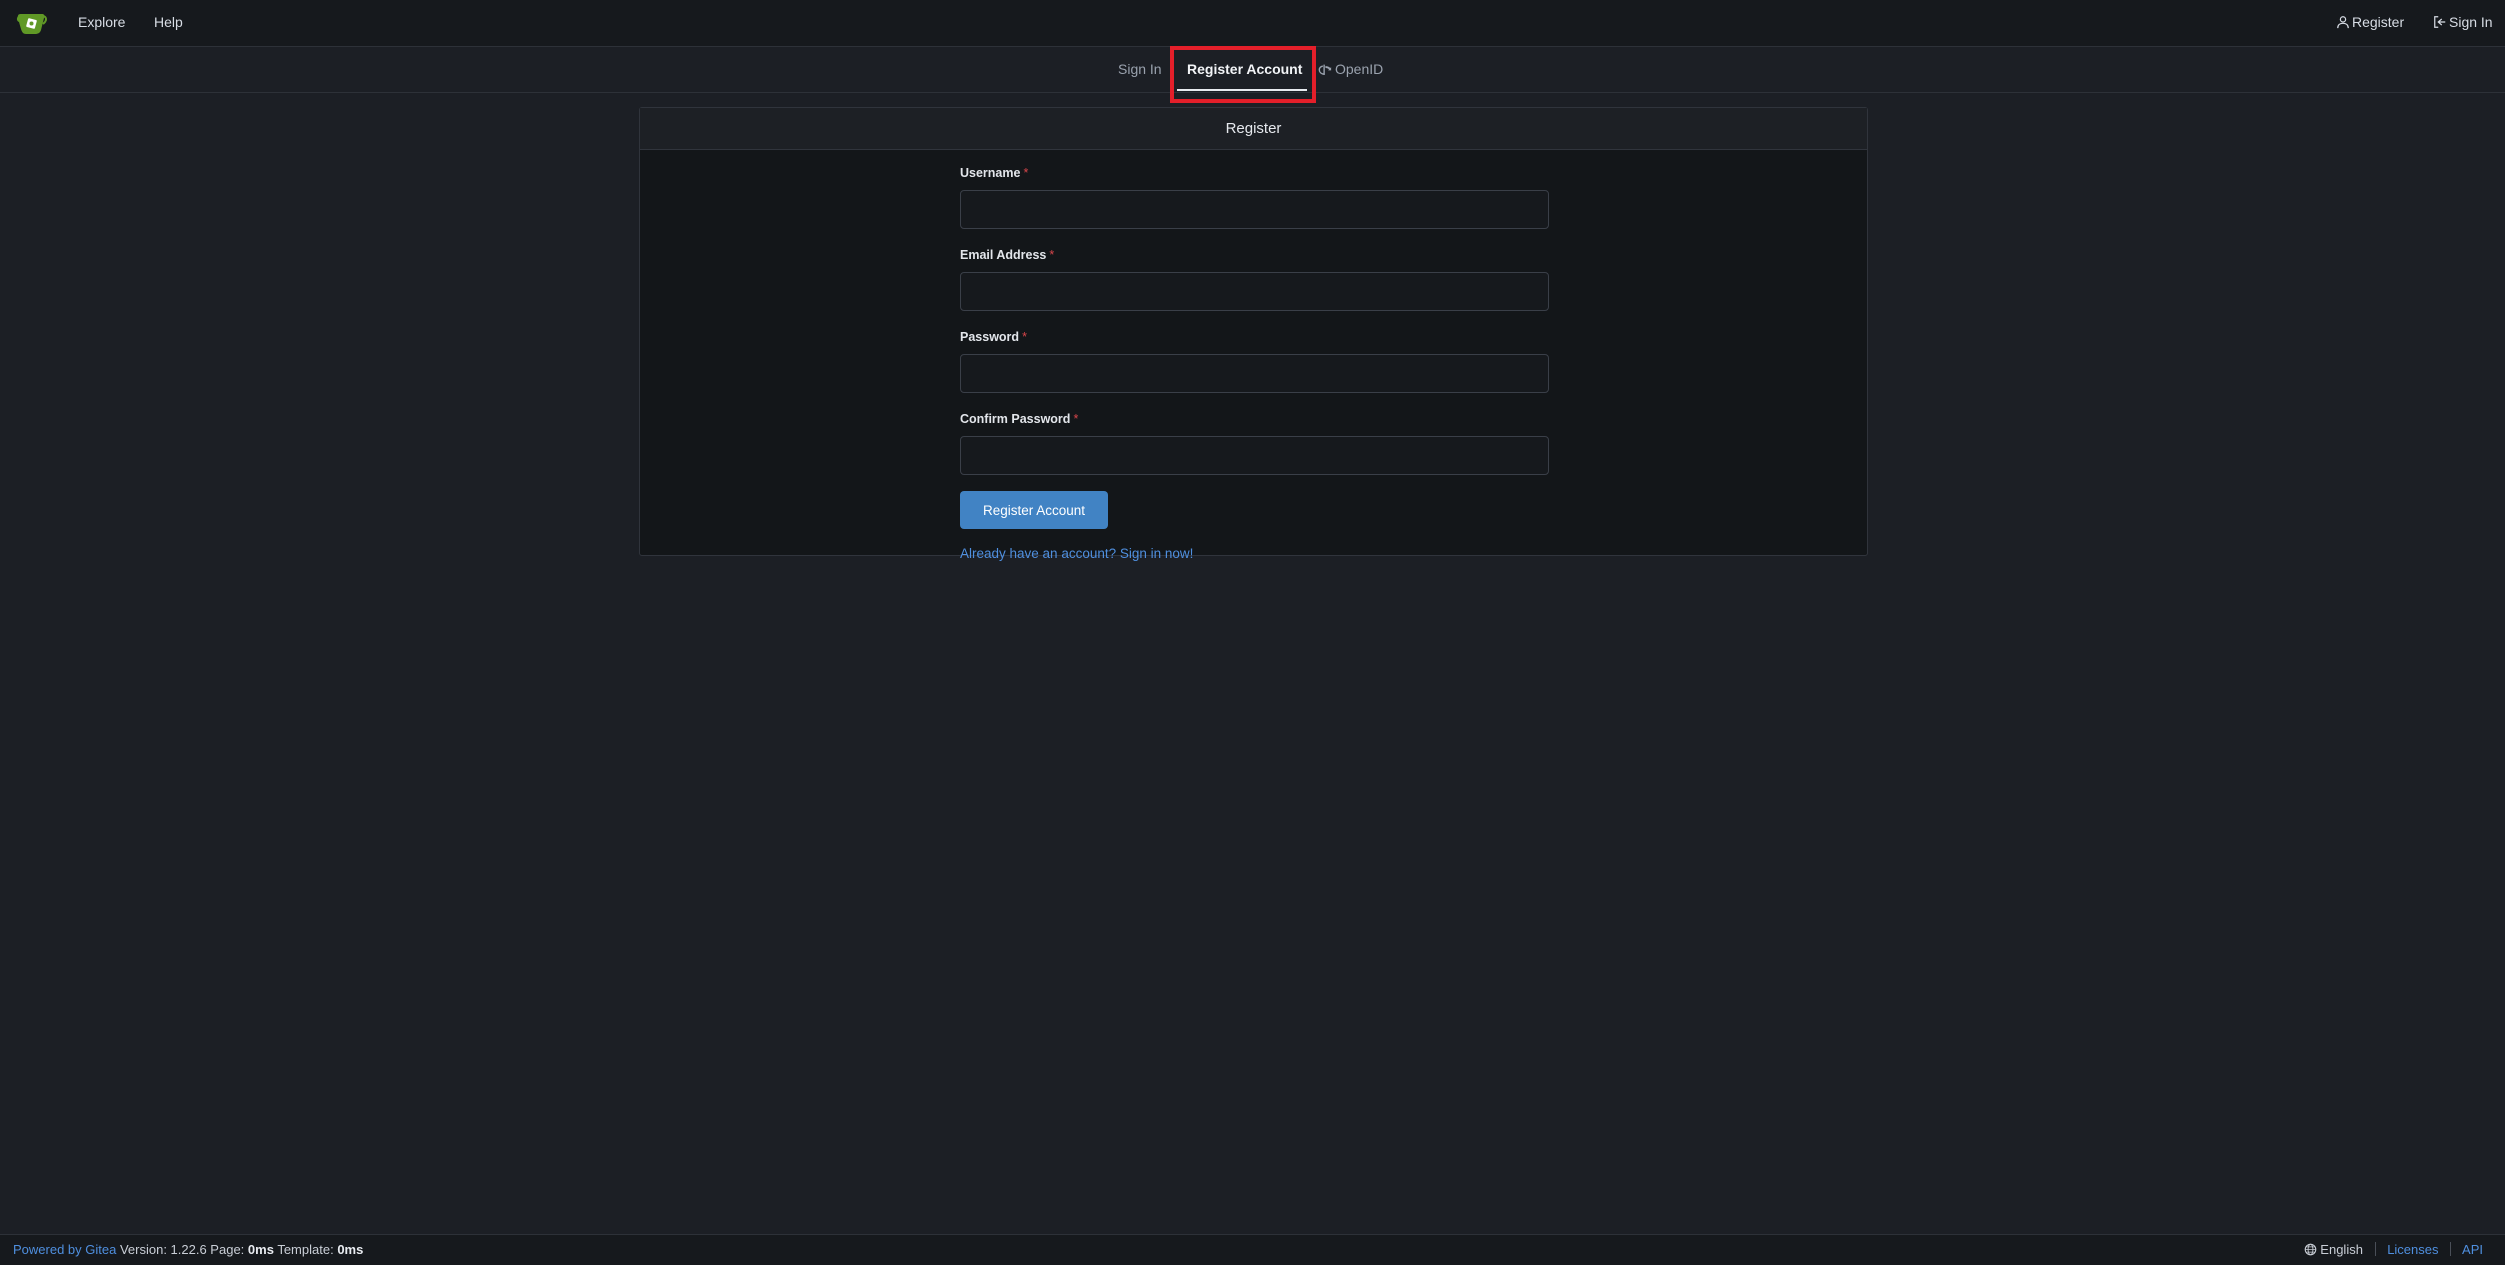 The height and width of the screenshot is (1265, 2505). What do you see at coordinates (1034, 510) in the screenshot?
I see `register-account-button: Register Account` at bounding box center [1034, 510].